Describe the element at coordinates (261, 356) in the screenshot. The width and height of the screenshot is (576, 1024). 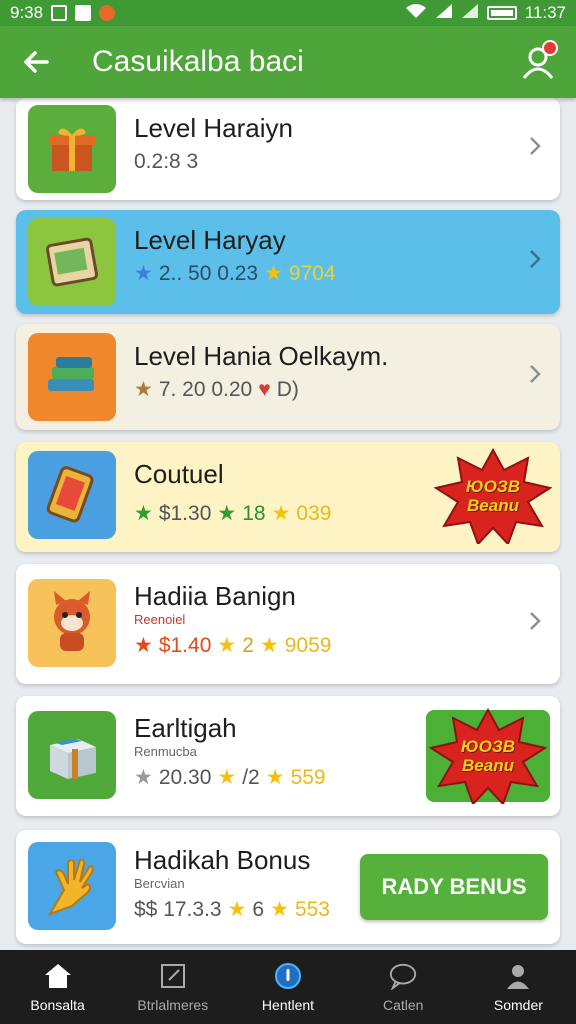
I see `item-title: Level Hania Oelkaym.` at that location.